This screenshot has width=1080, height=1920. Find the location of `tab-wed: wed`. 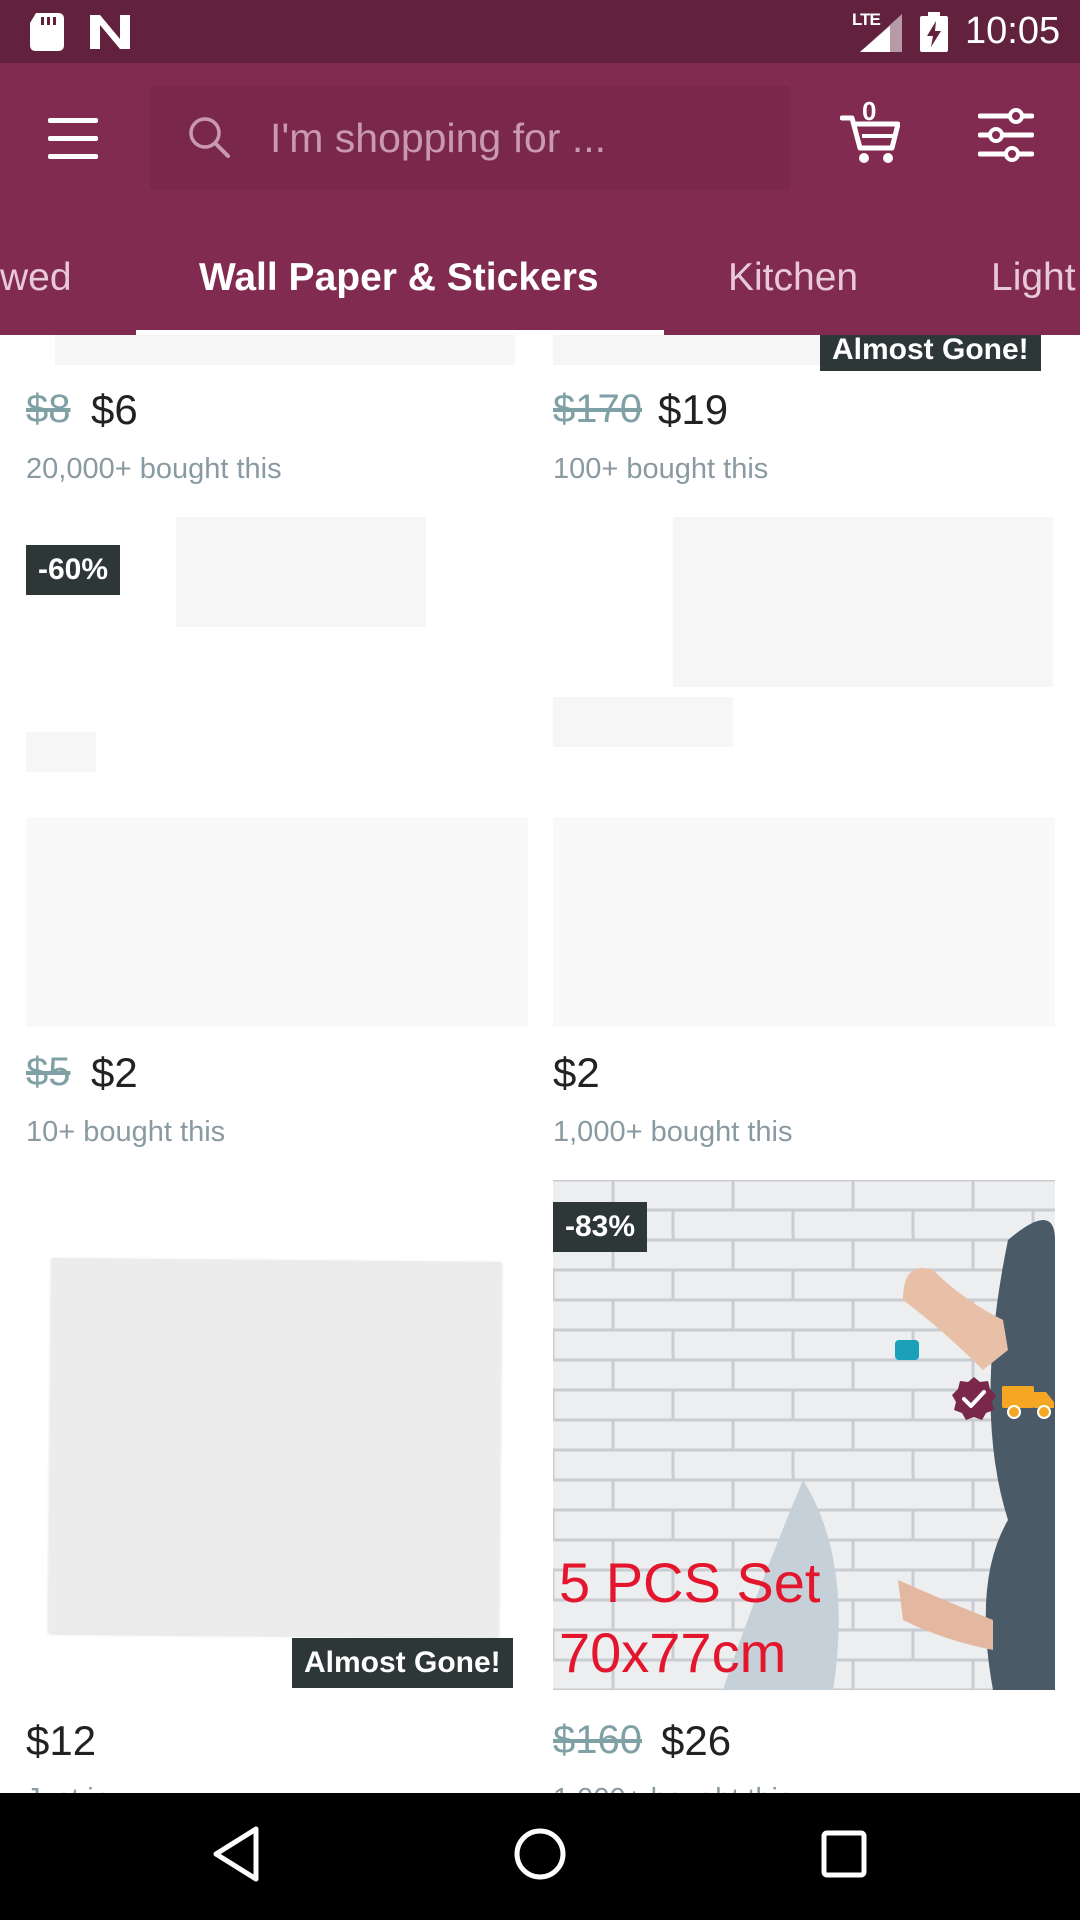

tab-wed: wed is located at coordinates (36, 278).